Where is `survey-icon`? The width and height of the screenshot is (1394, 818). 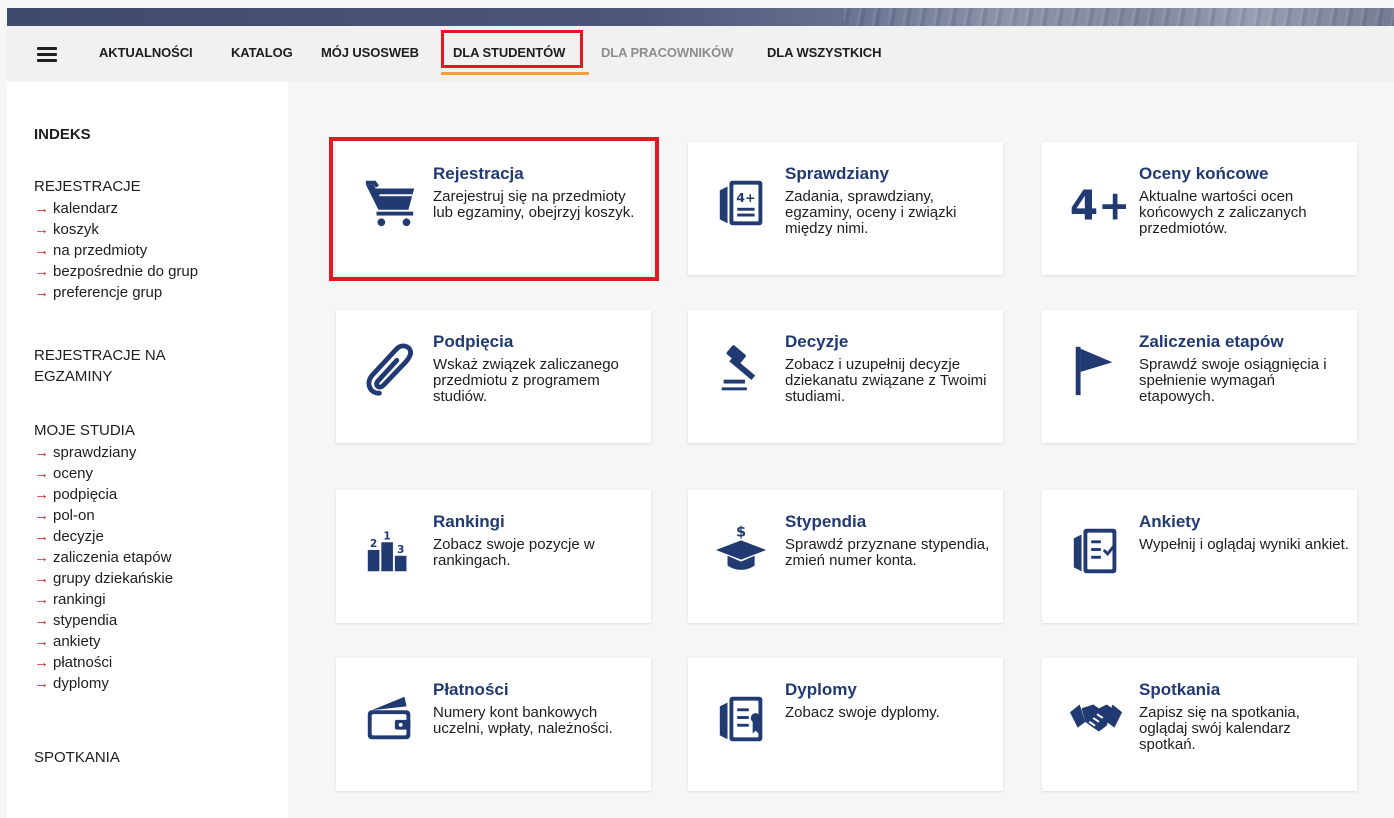
survey-icon is located at coordinates (1097, 550).